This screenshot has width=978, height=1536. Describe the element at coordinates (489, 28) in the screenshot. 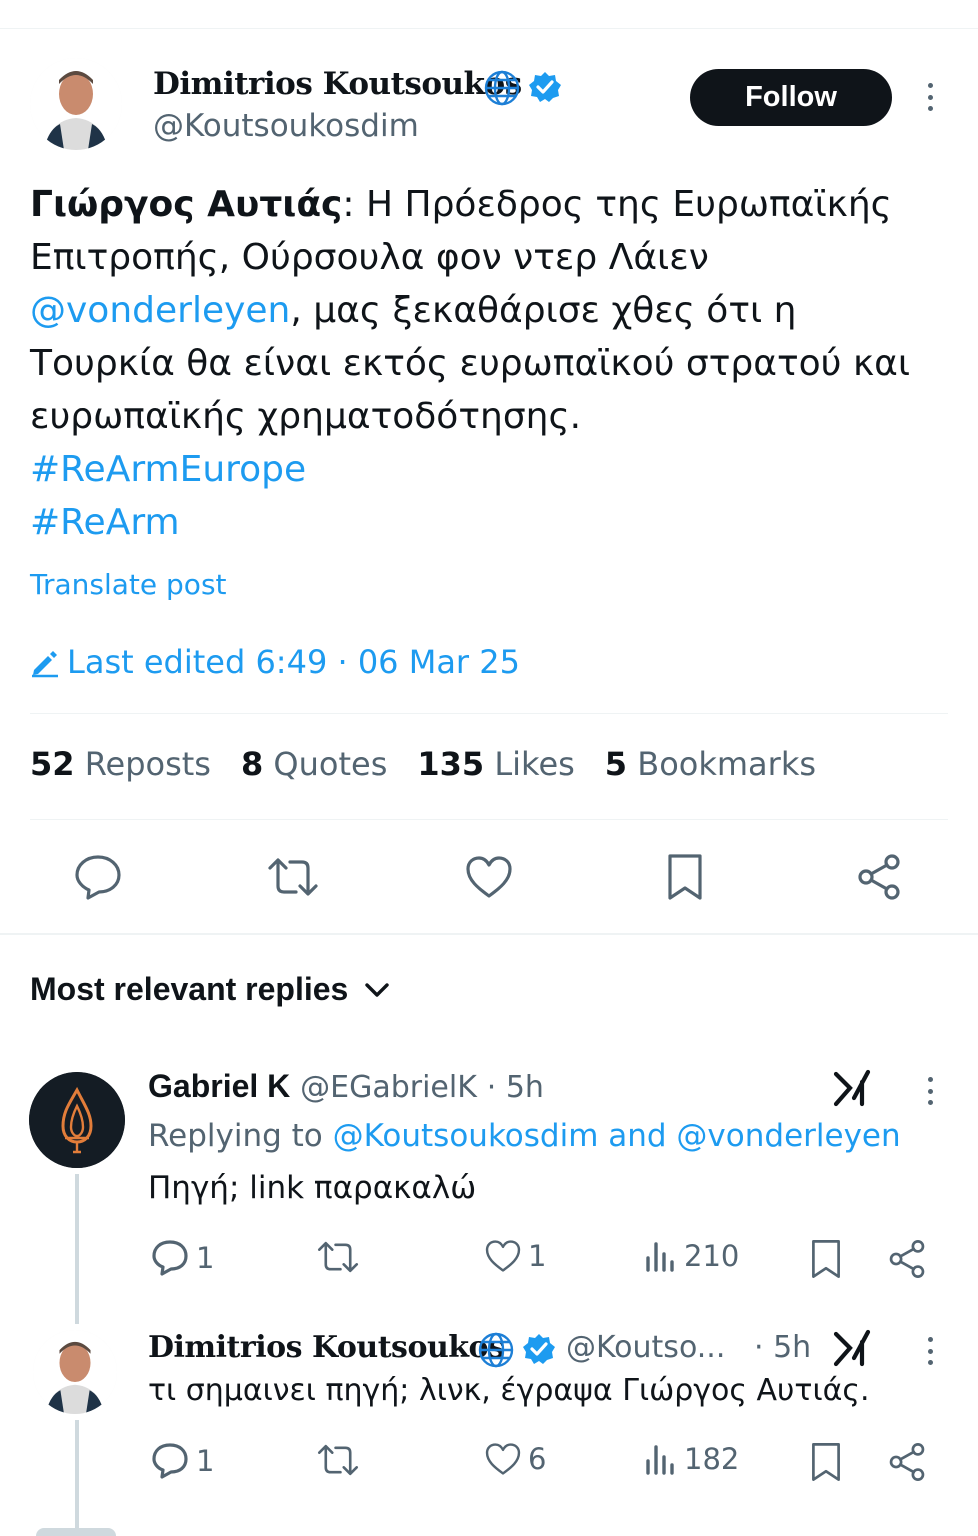

I see `top-divider` at that location.